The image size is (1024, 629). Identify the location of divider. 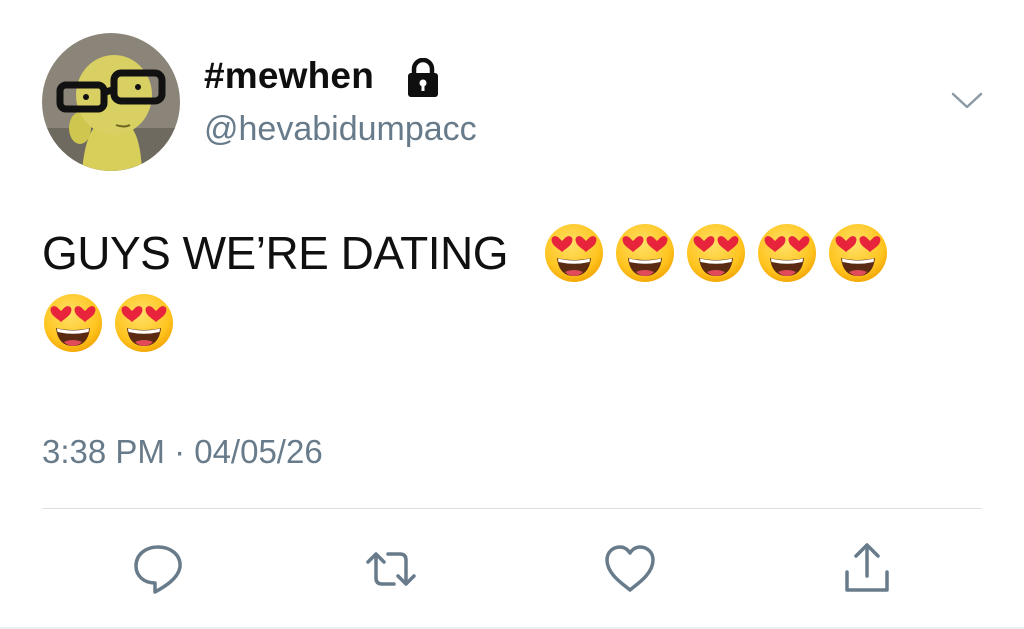
(512, 508).